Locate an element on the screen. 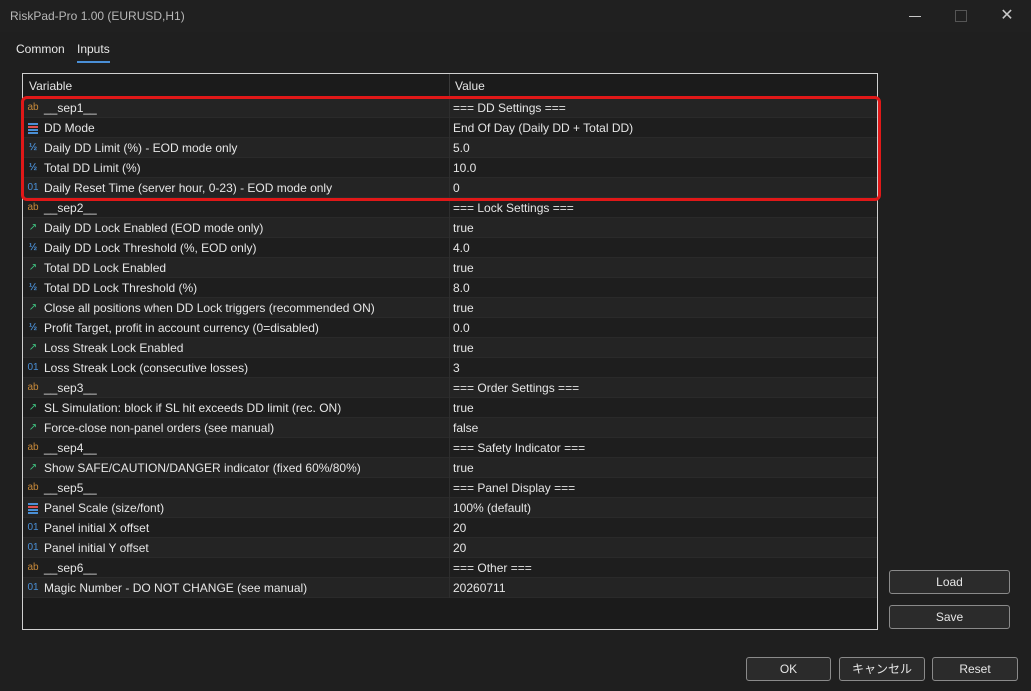 The image size is (1031, 691). column-header-value: Value is located at coordinates (470, 86).